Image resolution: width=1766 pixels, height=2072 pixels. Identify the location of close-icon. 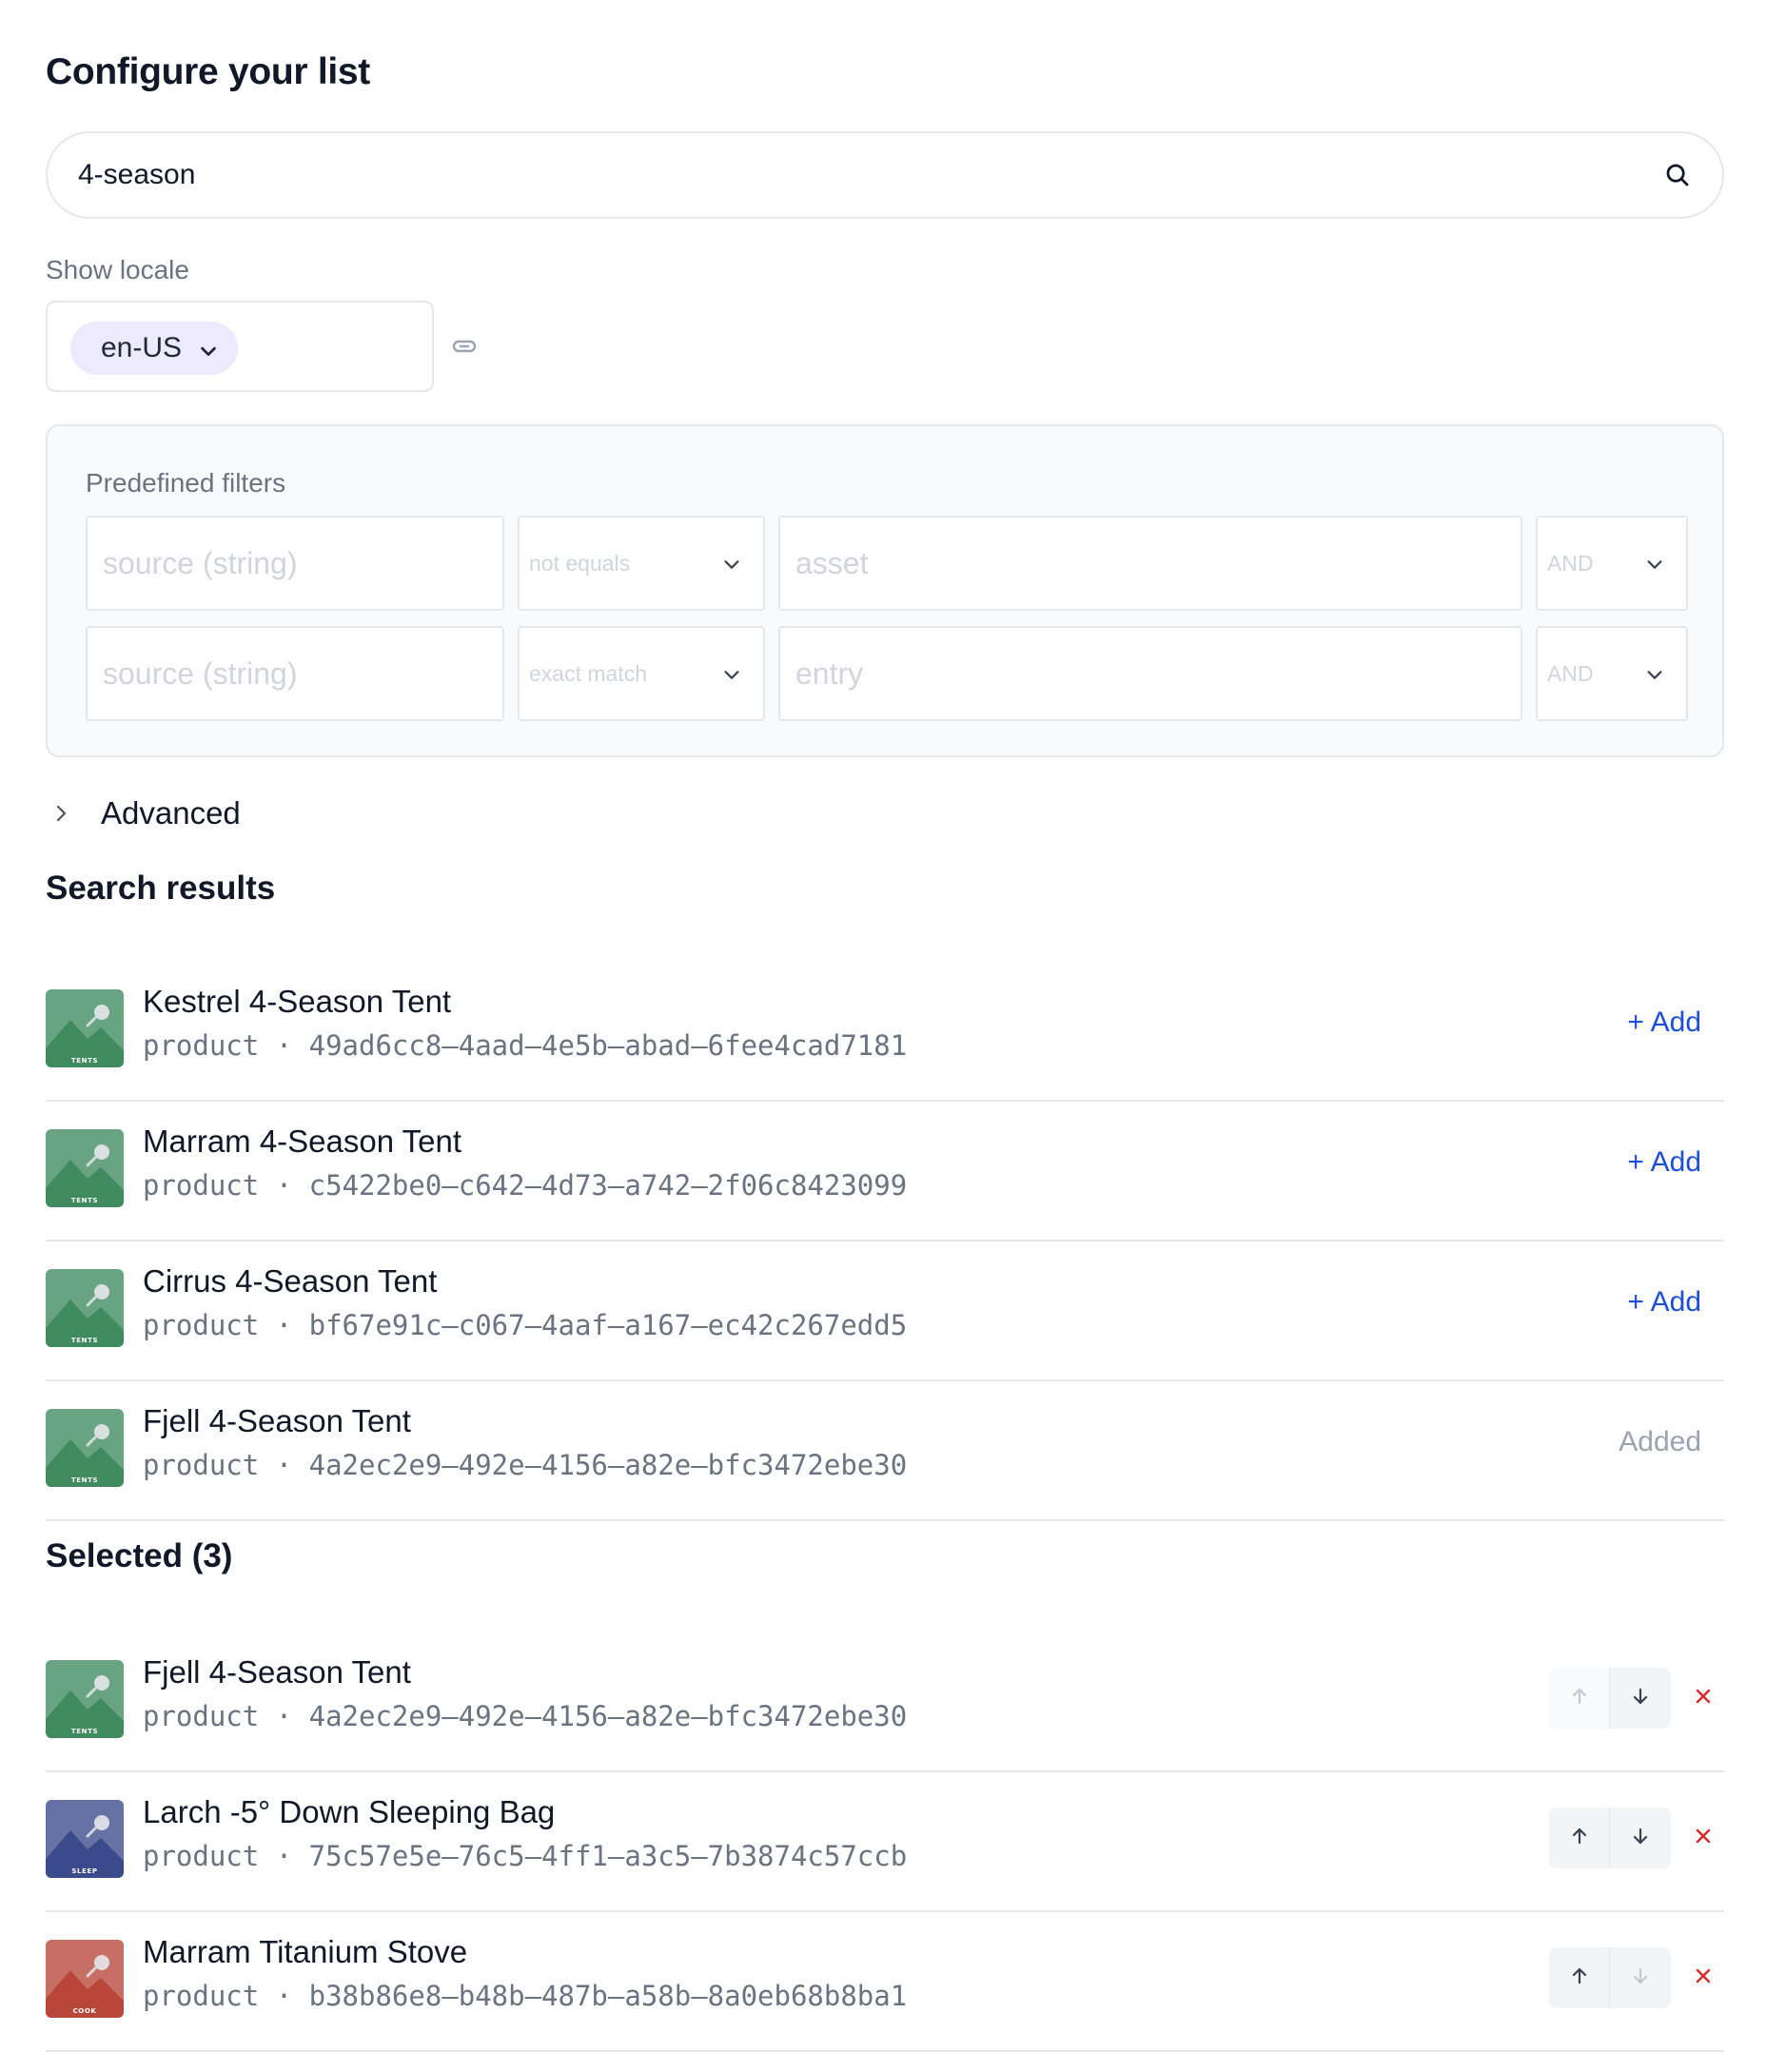
(1703, 1838).